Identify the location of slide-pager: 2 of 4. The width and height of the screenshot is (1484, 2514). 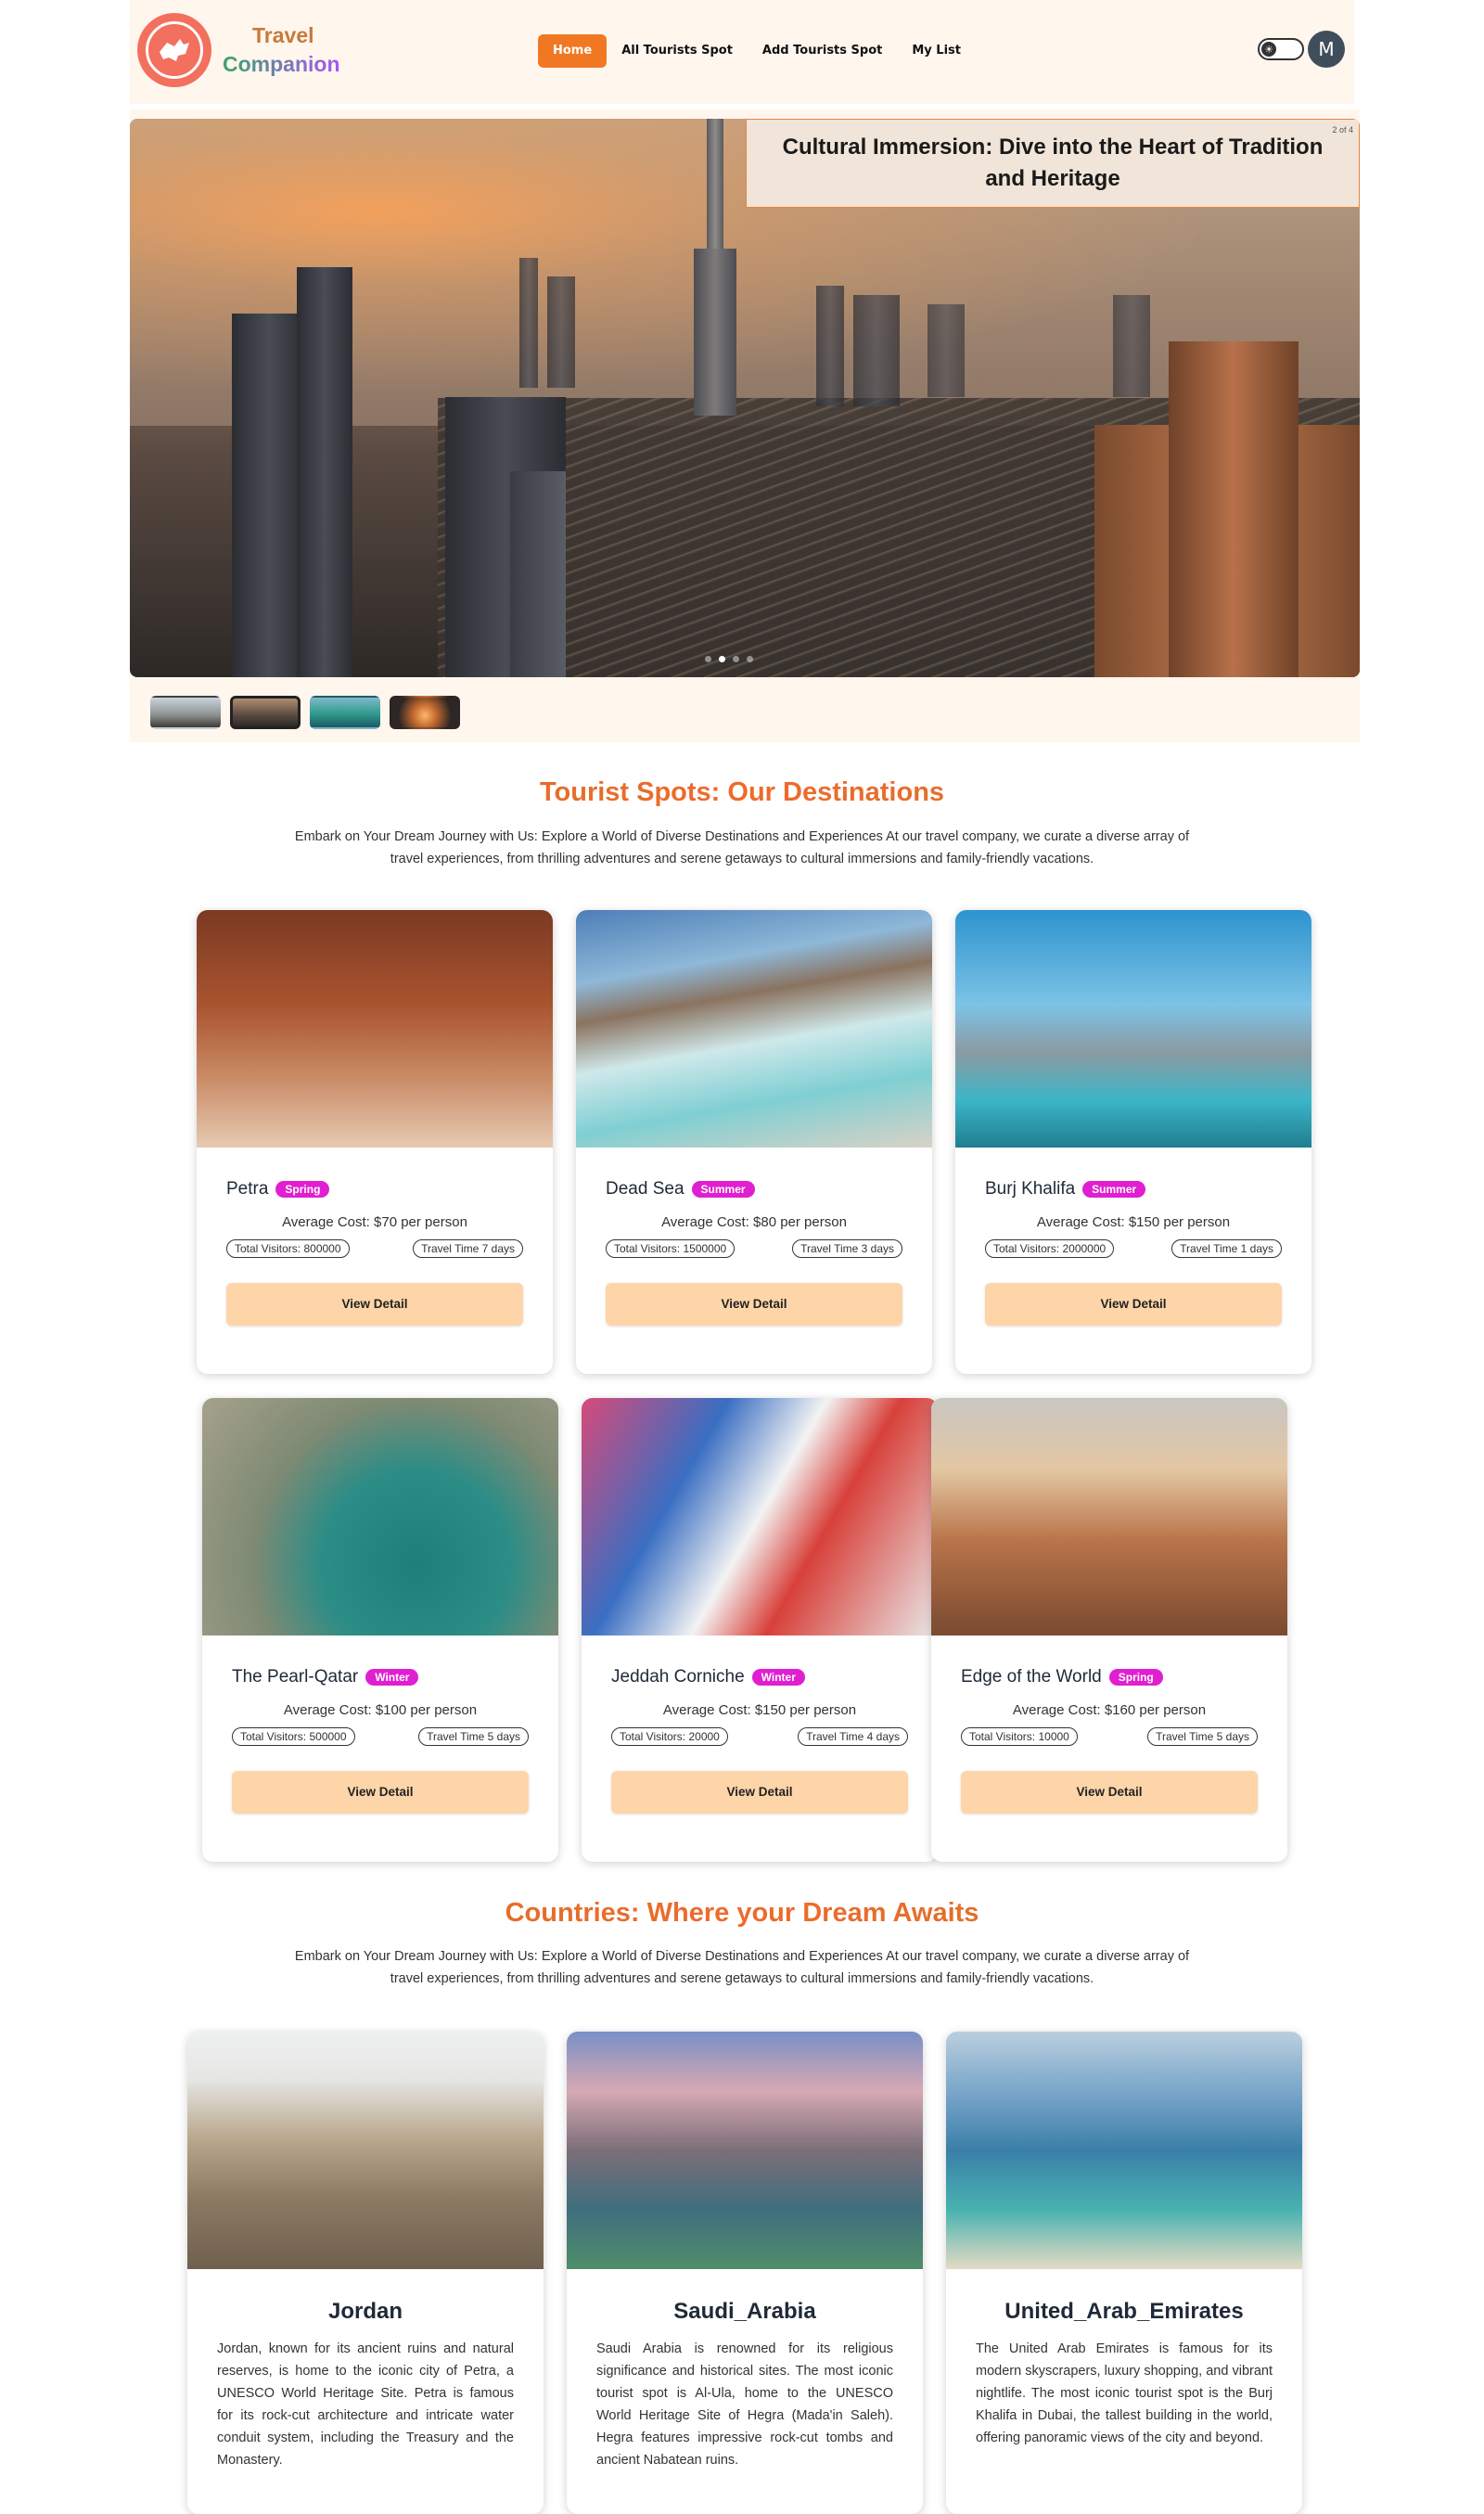
(1342, 130).